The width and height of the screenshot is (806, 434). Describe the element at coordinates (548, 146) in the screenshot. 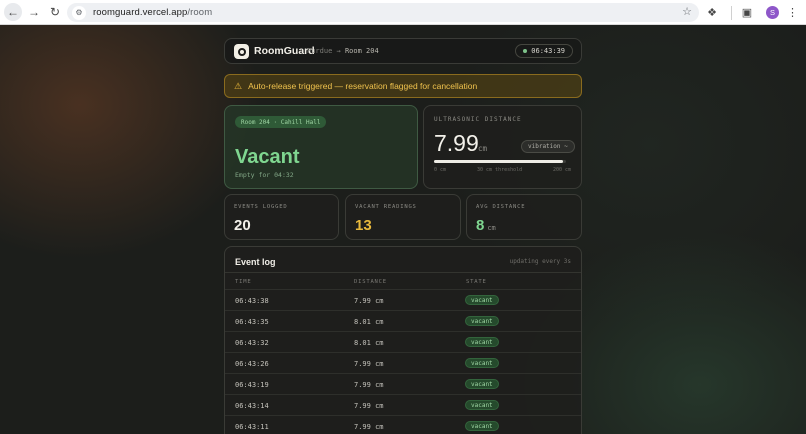

I see `vibration-mode-button: vibration ~` at that location.